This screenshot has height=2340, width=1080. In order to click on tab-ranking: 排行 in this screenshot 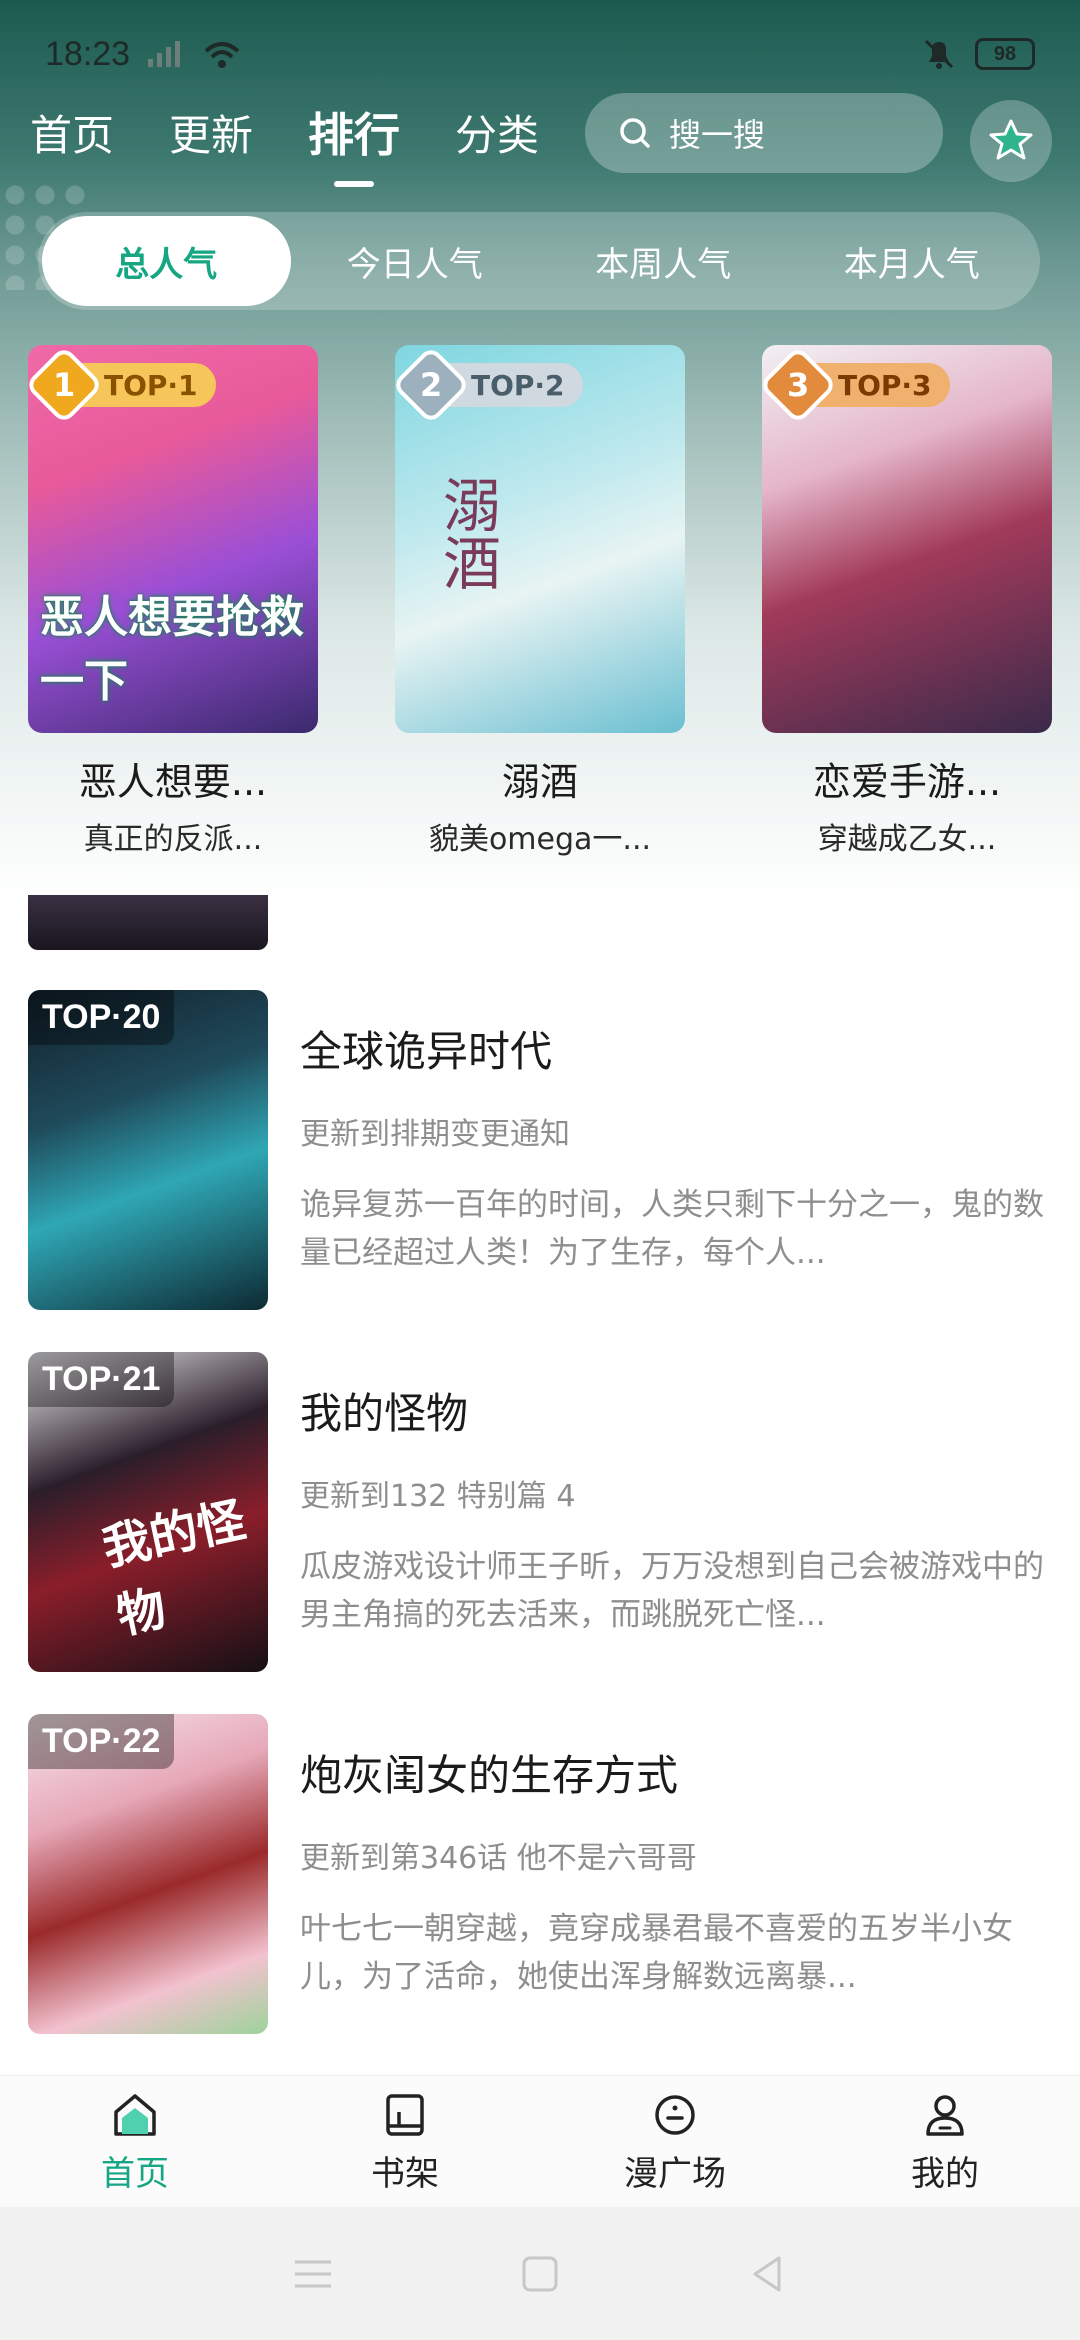, I will do `click(354, 143)`.